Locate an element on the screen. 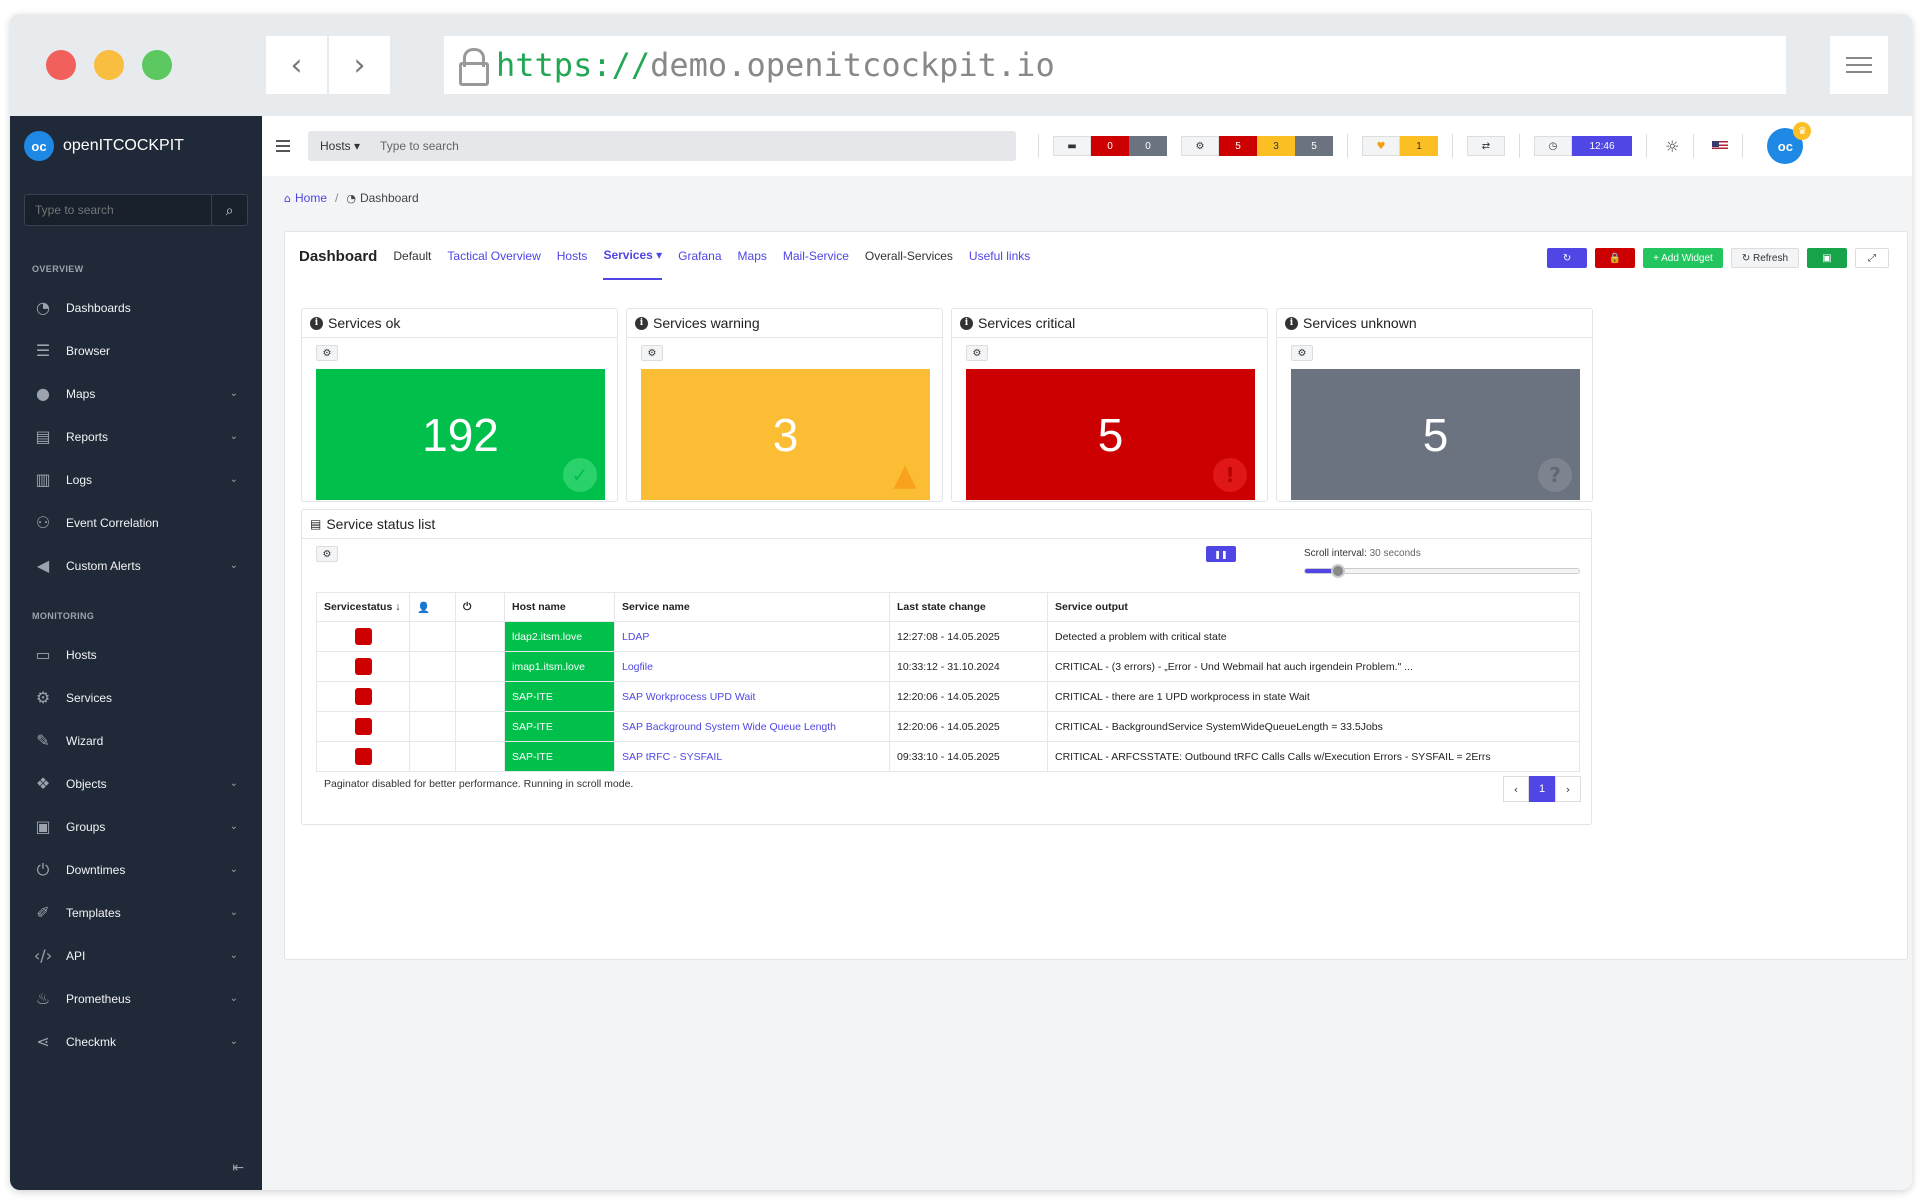  sidebar-item-templates: ✐ Templates ⌄ is located at coordinates (136, 912).